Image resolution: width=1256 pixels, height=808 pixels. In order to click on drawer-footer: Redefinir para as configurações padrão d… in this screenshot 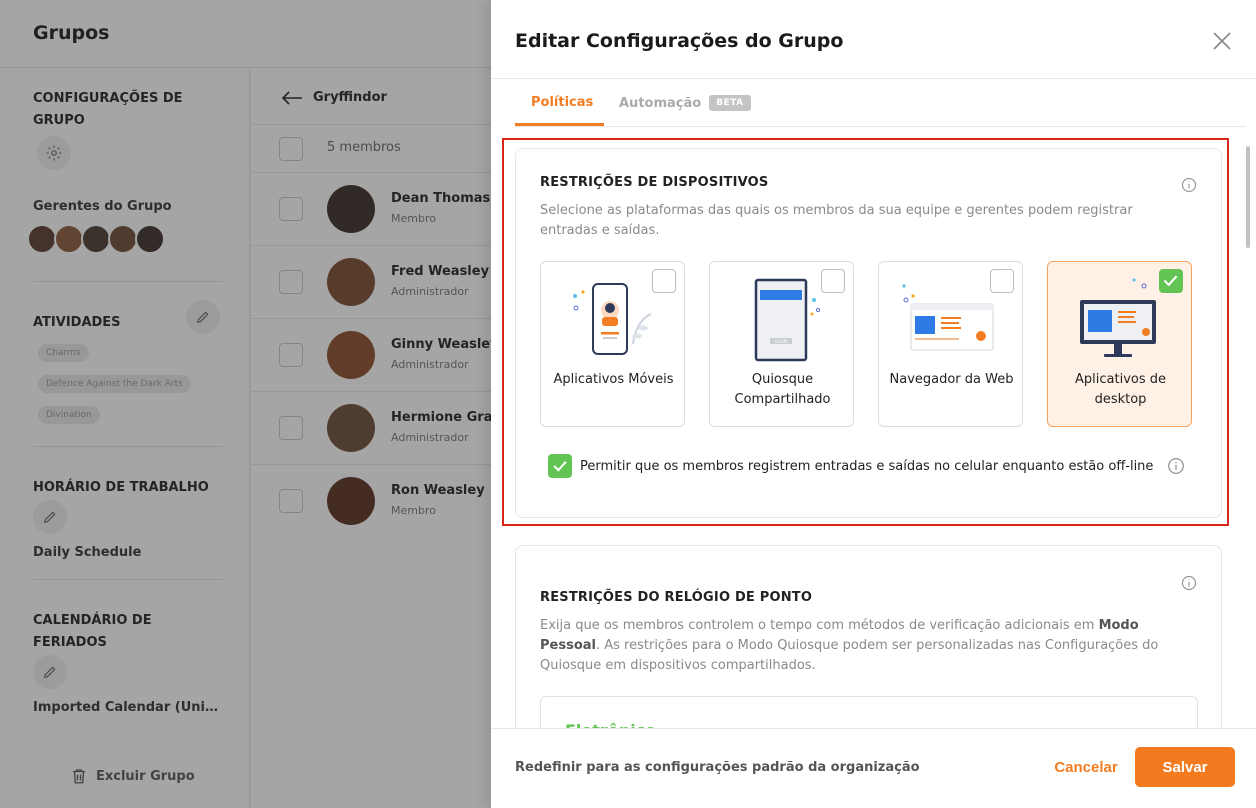, I will do `click(873, 768)`.